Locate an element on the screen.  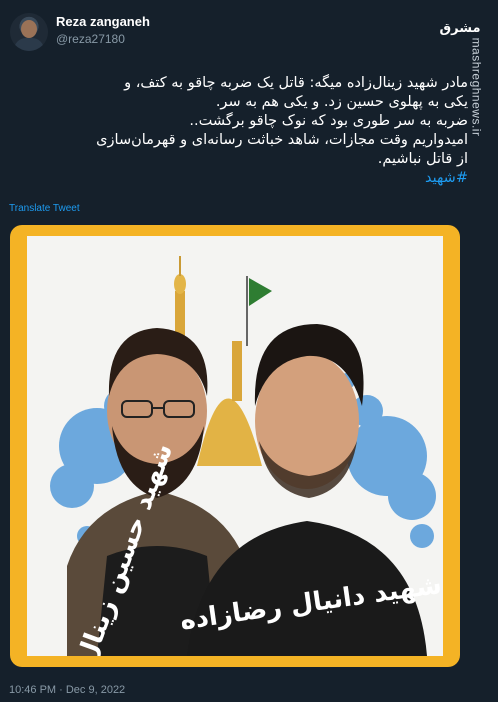
author-avatar is located at coordinates (29, 32).